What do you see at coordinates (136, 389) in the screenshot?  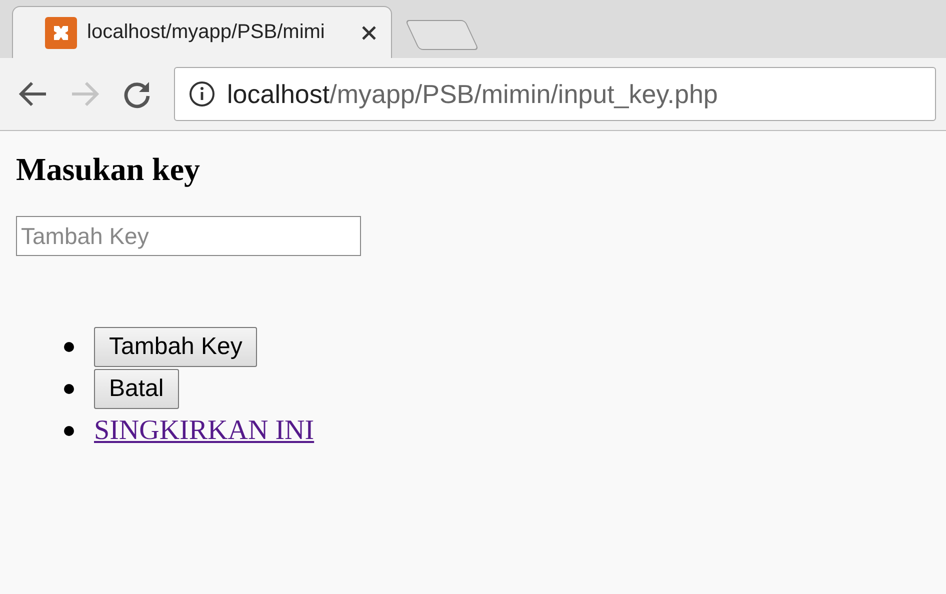 I see `action-button: Batal` at bounding box center [136, 389].